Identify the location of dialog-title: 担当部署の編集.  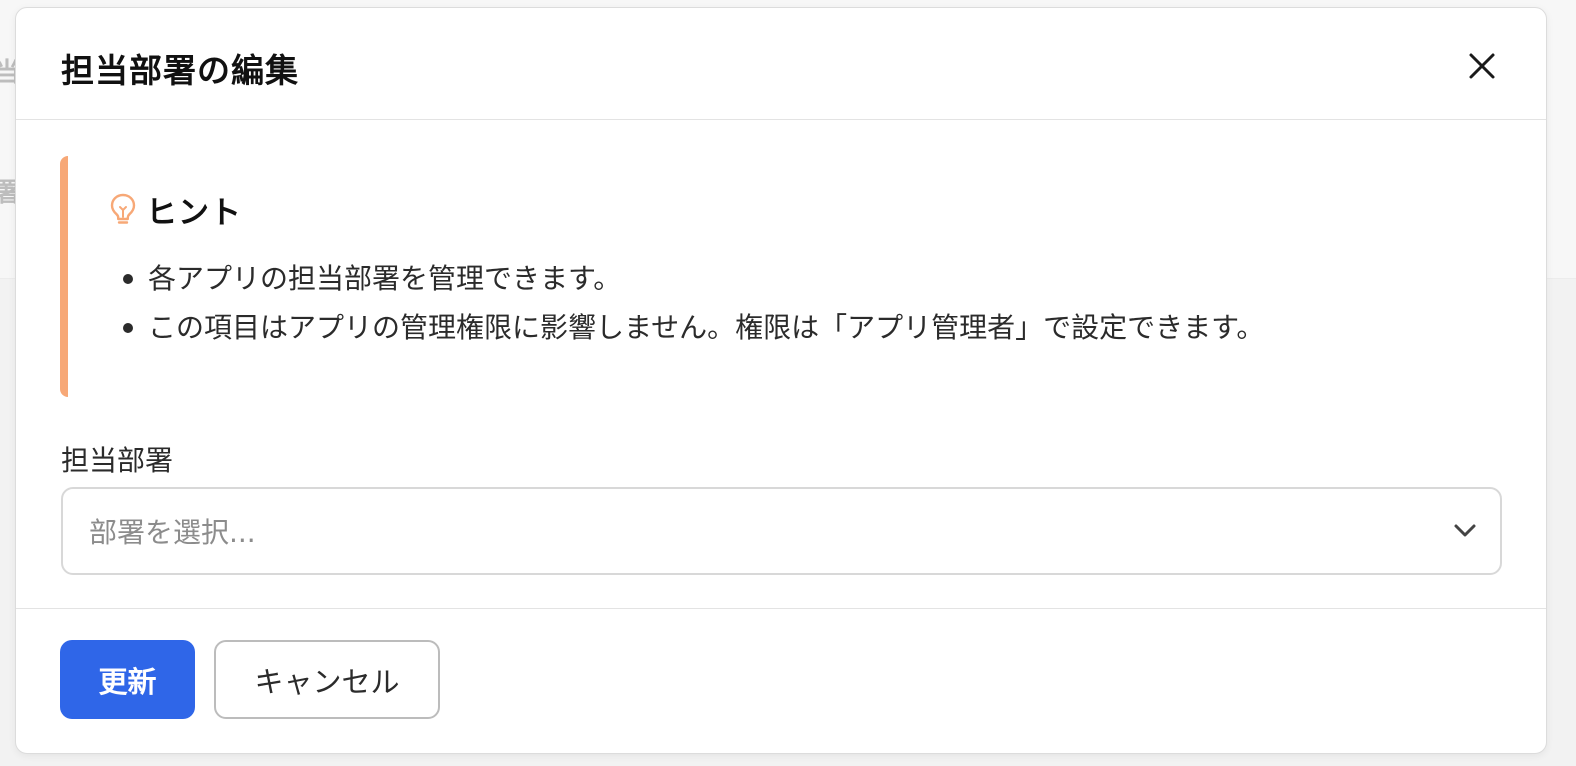
(180, 70).